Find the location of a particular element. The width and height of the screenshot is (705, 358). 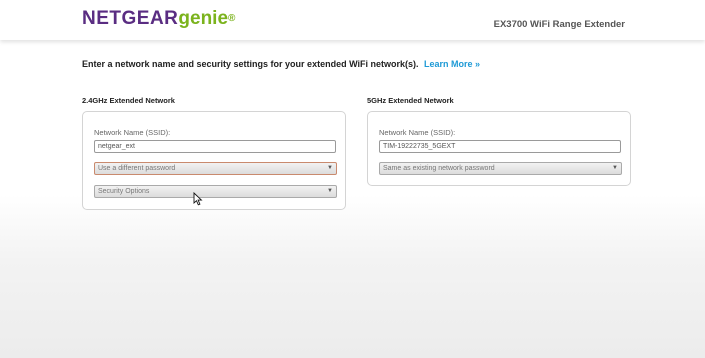

password-select-5ghz: Same as existing network password ▼ is located at coordinates (500, 168).